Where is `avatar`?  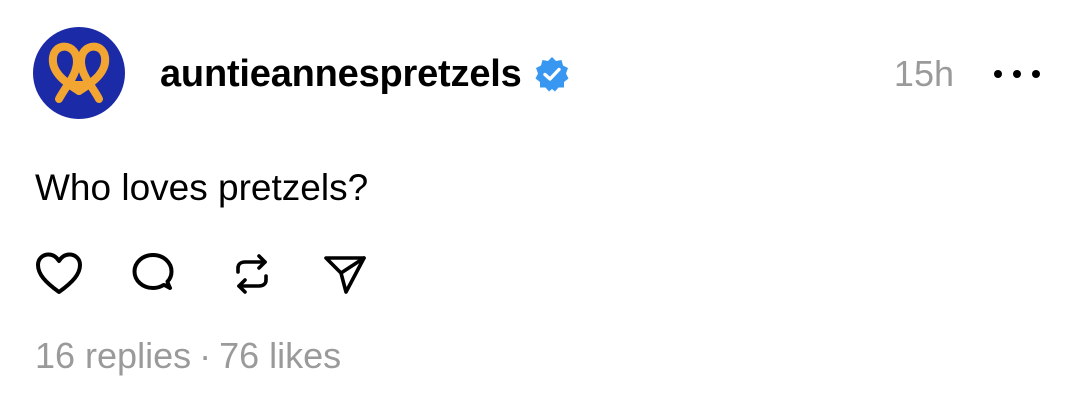
avatar is located at coordinates (79, 73).